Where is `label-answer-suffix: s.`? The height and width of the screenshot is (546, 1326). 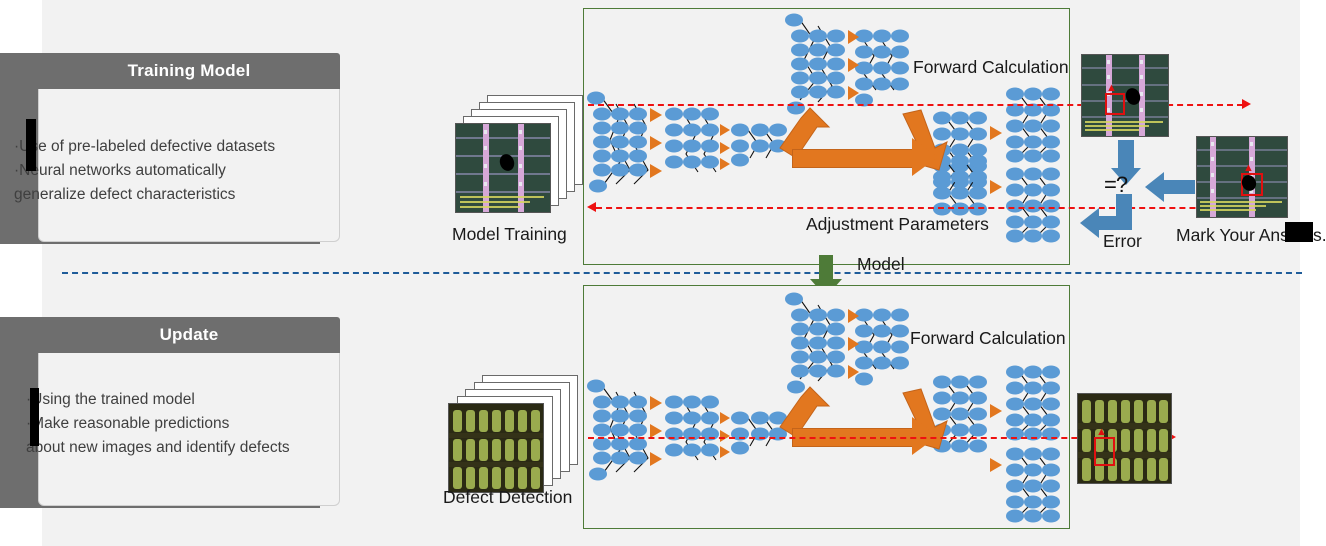 label-answer-suffix: s. is located at coordinates (1319, 235).